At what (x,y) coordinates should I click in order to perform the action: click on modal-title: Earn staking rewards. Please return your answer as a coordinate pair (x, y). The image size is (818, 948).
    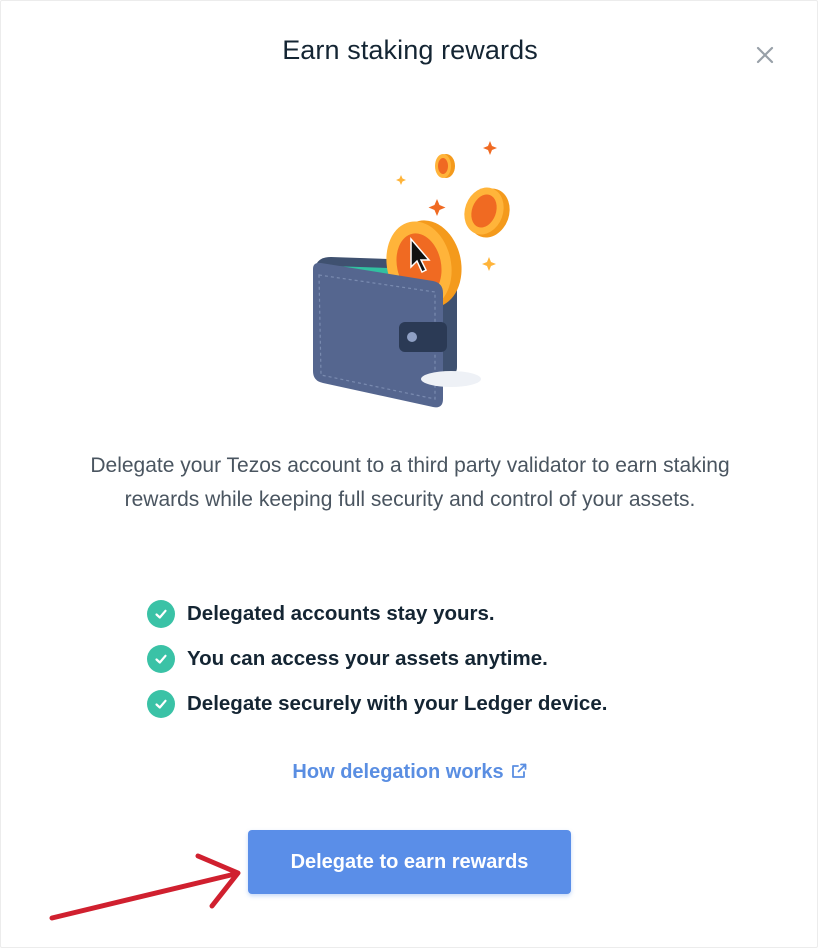
    Looking at the image, I should click on (410, 50).